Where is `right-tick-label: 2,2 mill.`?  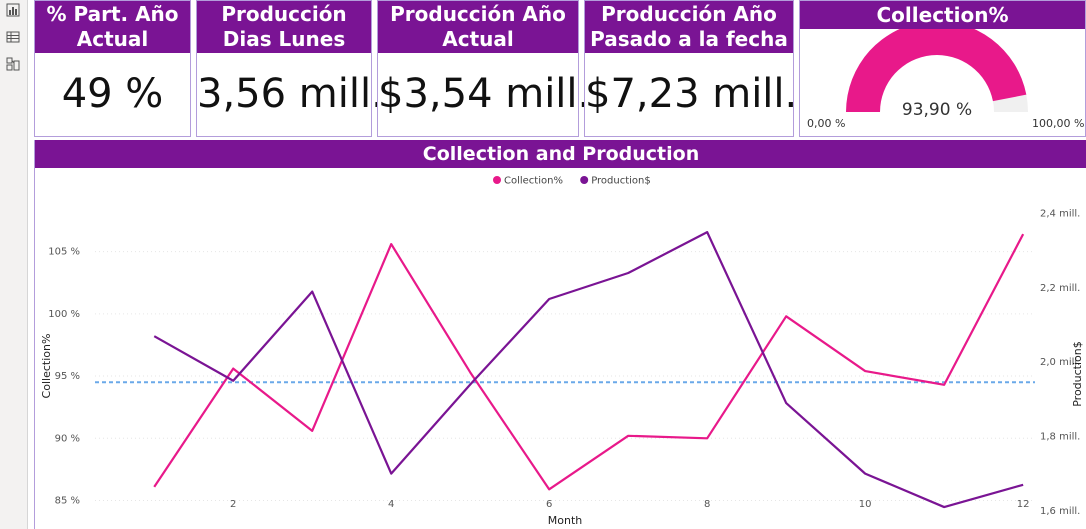
right-tick-label: 2,2 mill. is located at coordinates (1060, 288).